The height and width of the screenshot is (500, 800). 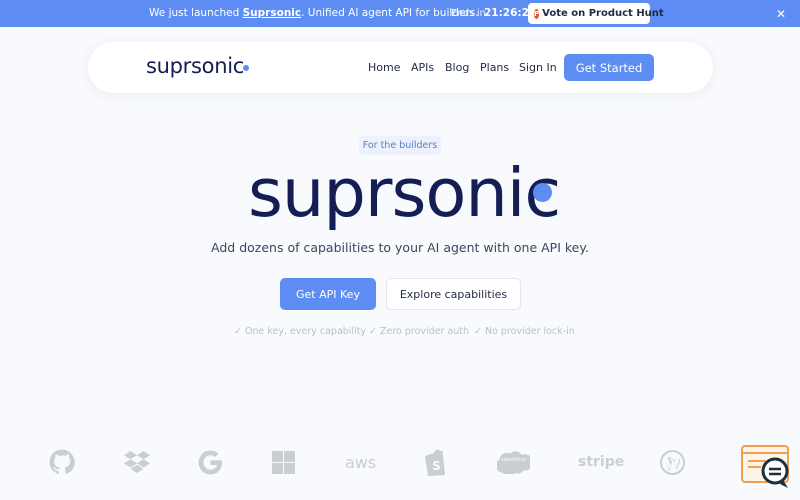 I want to click on shopify-icon: S, so click(x=436, y=462).